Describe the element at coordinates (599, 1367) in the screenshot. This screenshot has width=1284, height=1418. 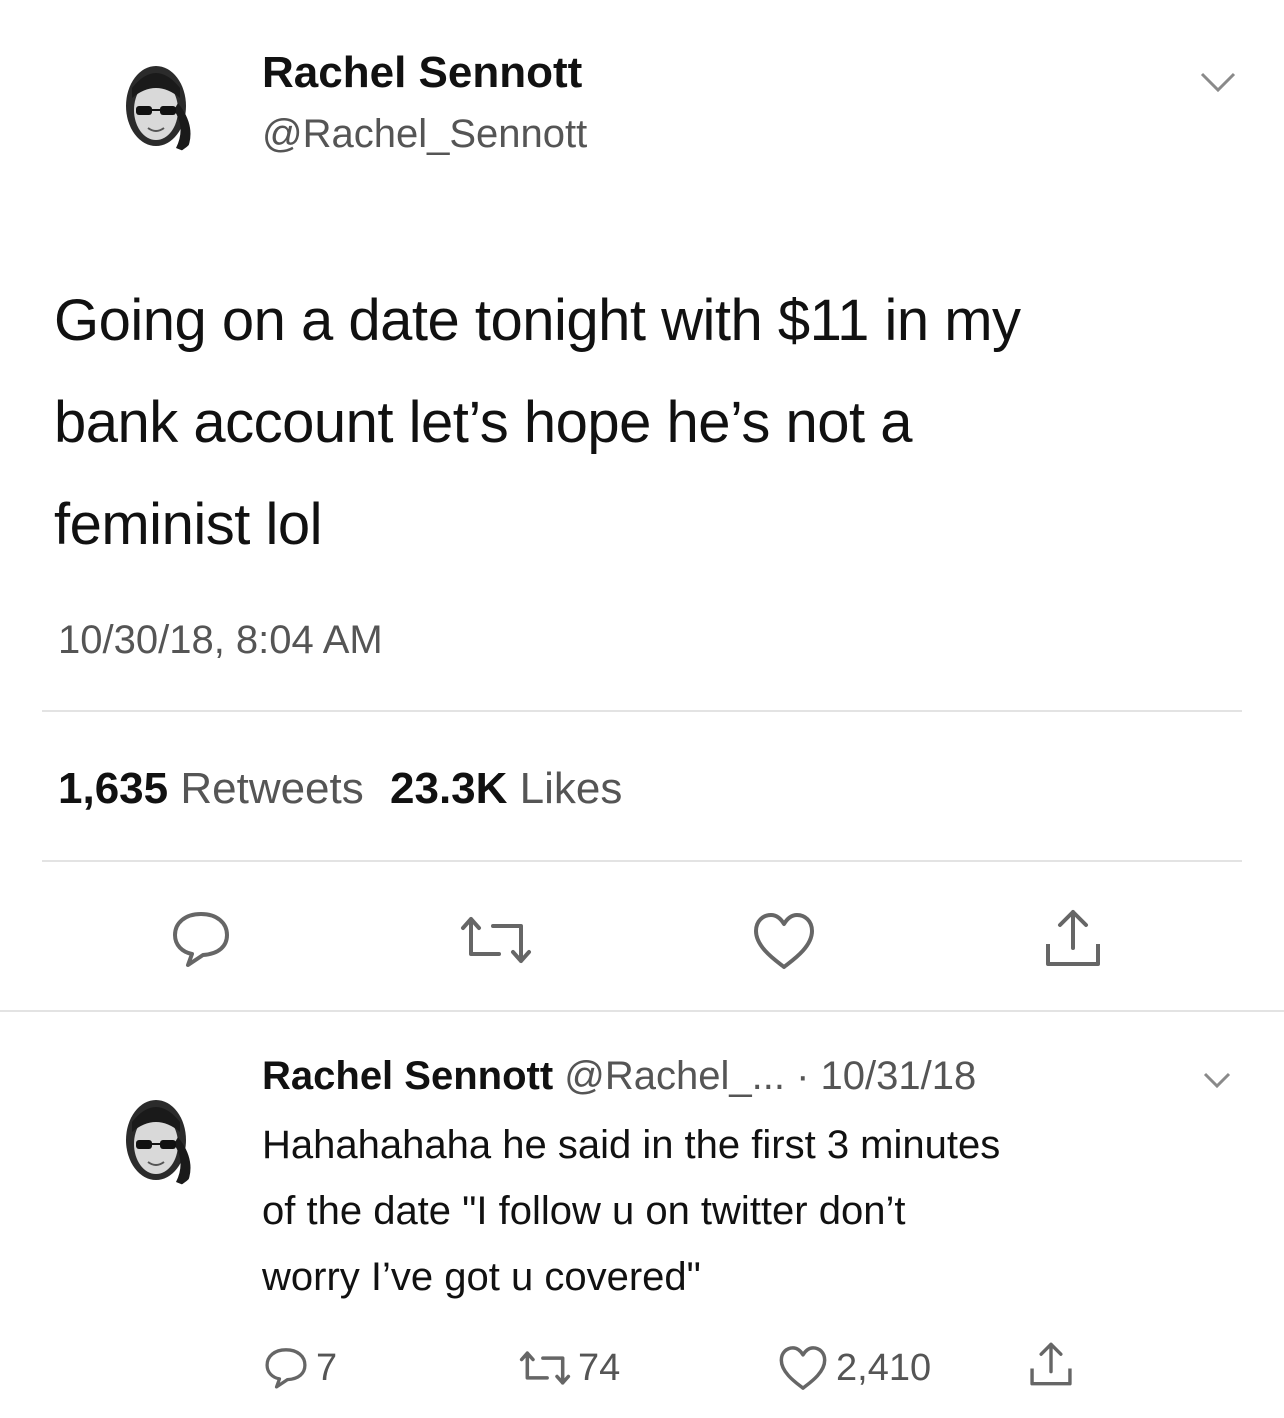
I see `retweet-count: 74` at that location.